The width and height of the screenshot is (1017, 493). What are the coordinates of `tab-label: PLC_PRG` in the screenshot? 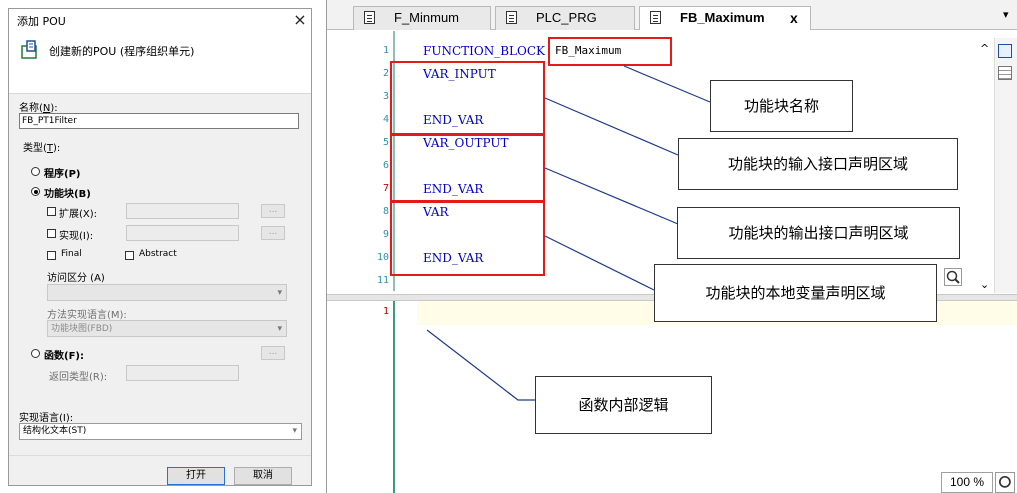 It's located at (566, 17).